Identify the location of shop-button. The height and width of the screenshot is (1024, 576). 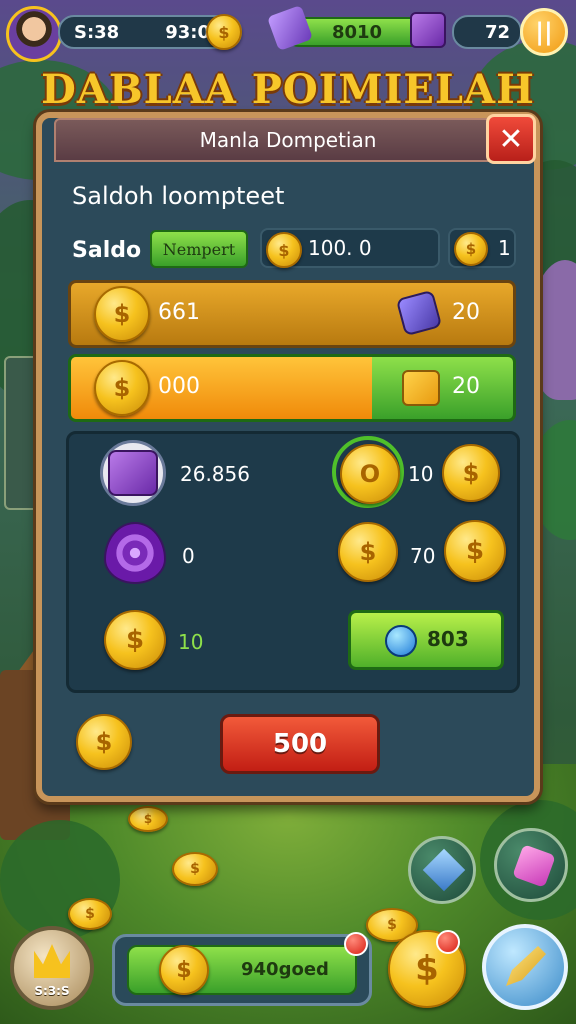
(531, 865).